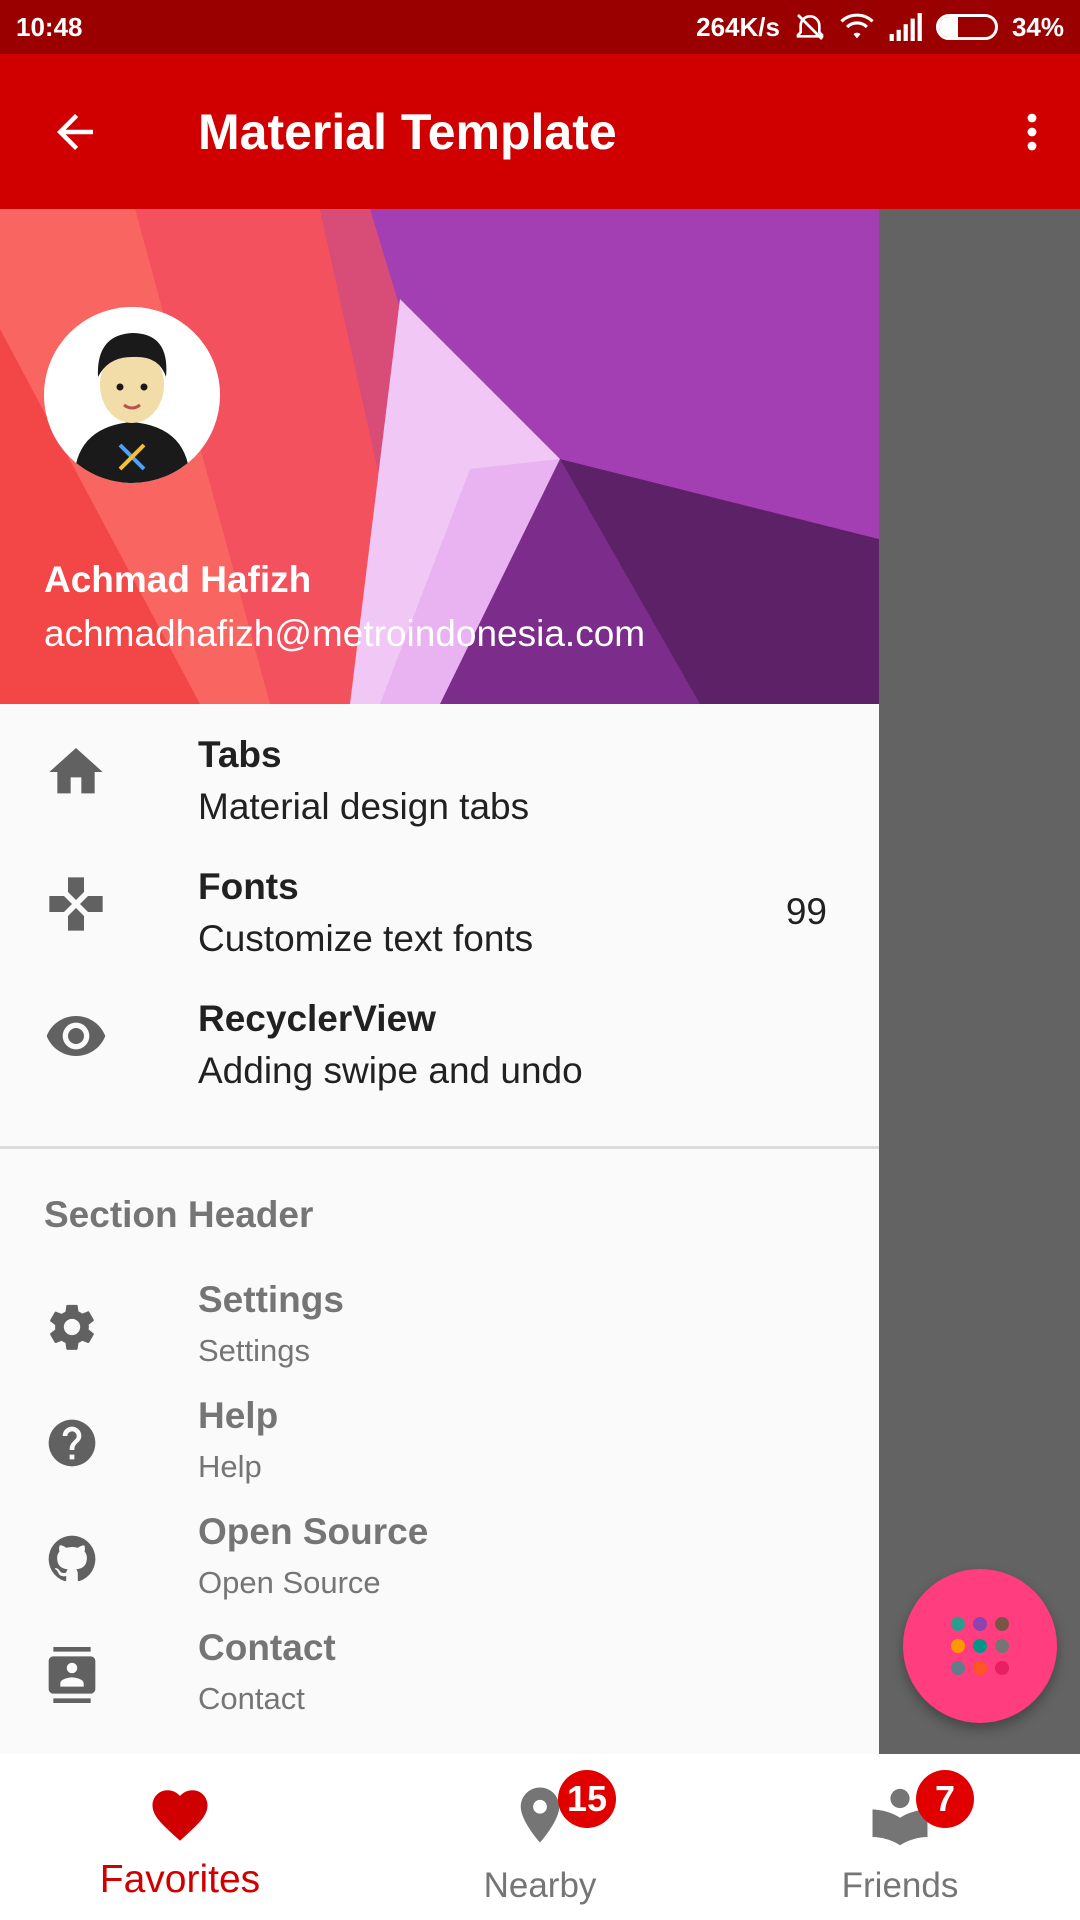 This screenshot has width=1080, height=1920. Describe the element at coordinates (240, 754) in the screenshot. I see `menu-item-title: Tabs` at that location.